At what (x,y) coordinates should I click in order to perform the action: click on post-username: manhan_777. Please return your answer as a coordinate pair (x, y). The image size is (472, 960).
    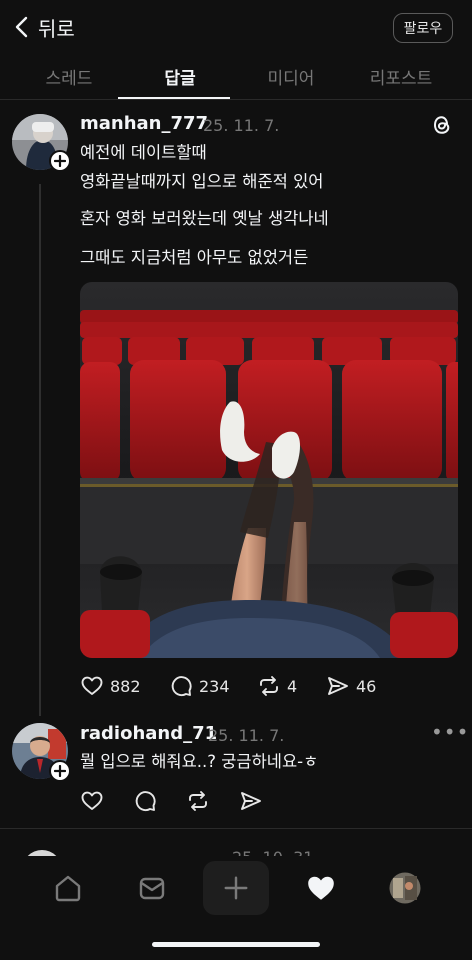
    Looking at the image, I should click on (144, 123).